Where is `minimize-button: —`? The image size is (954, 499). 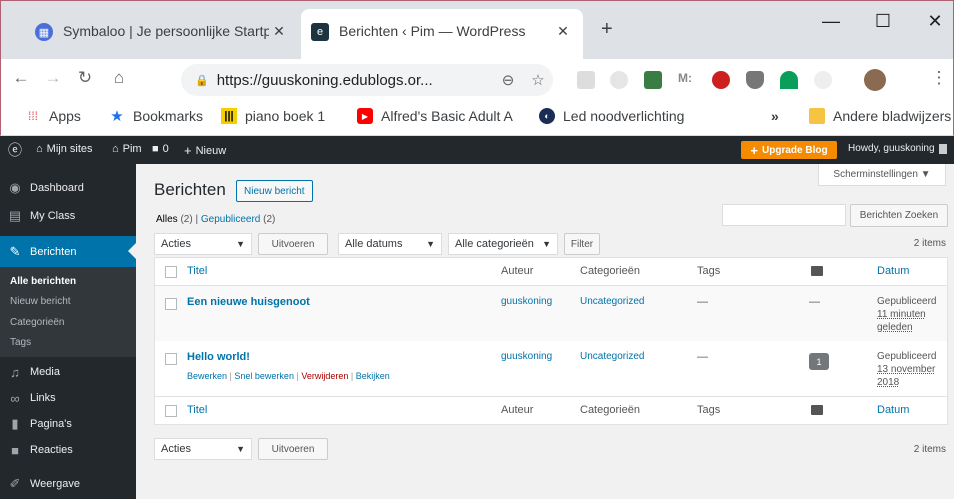 minimize-button: — is located at coordinates (831, 21).